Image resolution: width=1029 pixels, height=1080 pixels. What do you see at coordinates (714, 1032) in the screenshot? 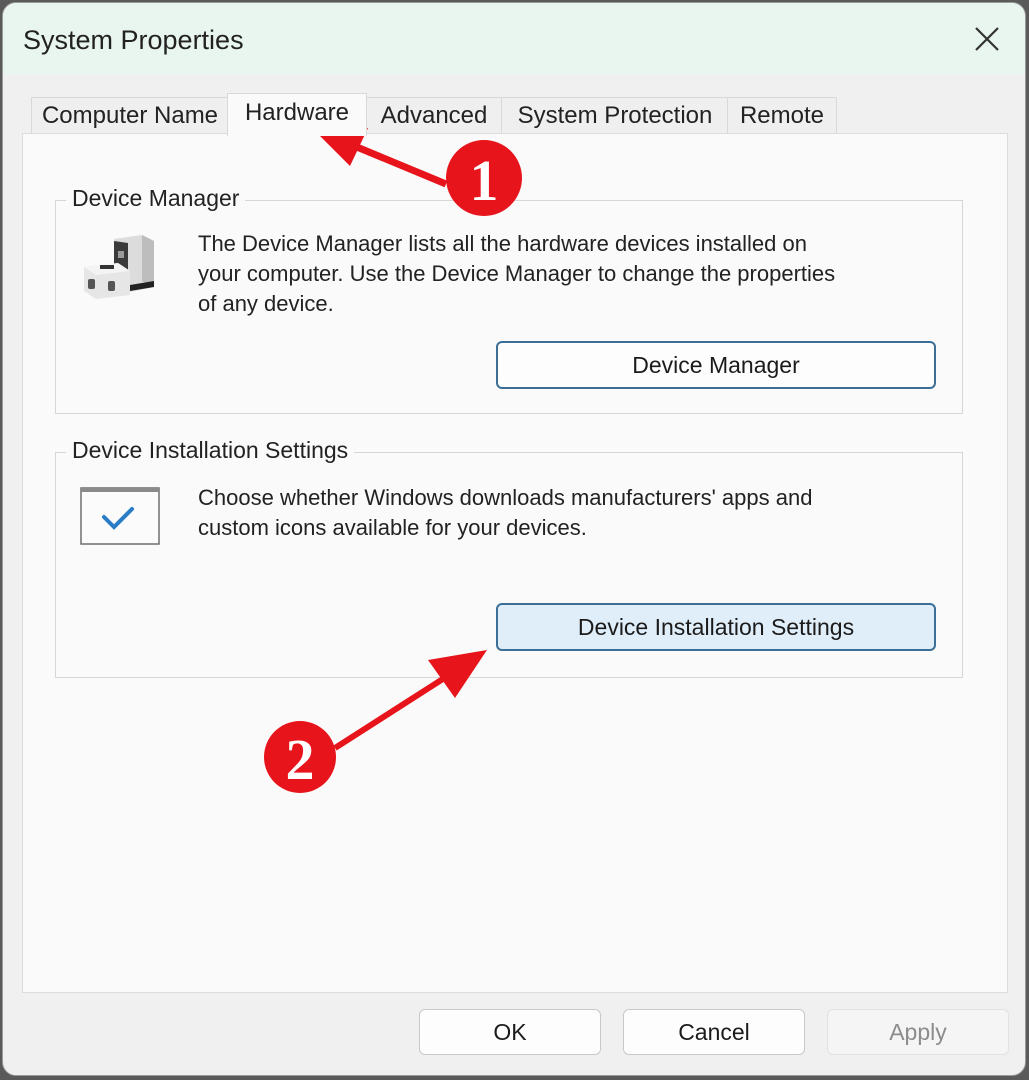
I see `cancel-button: Cancel` at bounding box center [714, 1032].